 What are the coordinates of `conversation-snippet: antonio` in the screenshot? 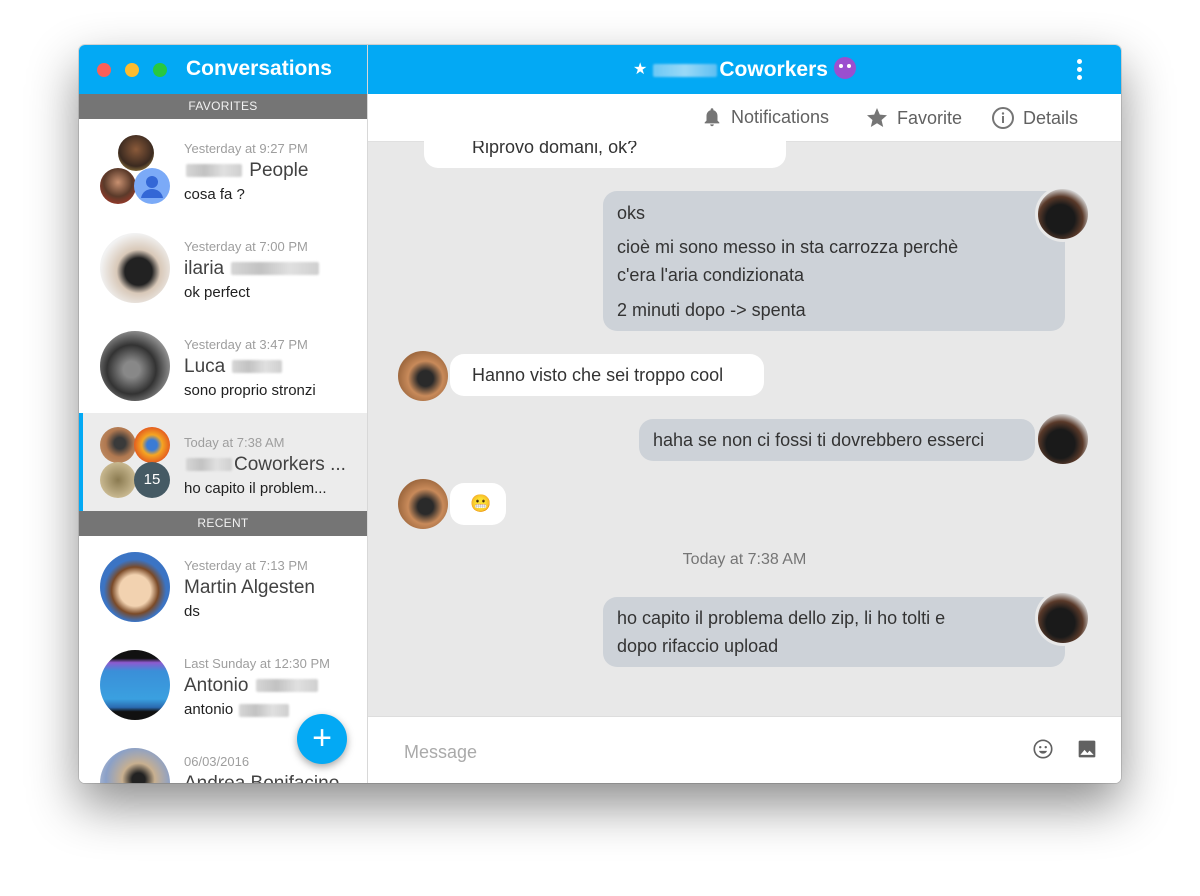 It's located at (237, 709).